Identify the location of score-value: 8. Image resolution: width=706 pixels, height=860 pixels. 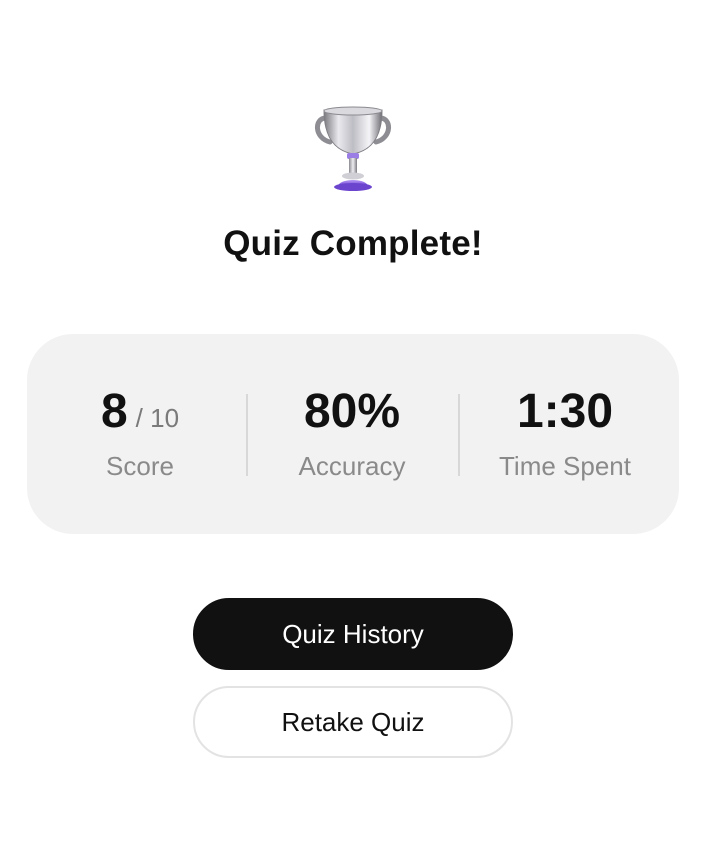
(114, 411).